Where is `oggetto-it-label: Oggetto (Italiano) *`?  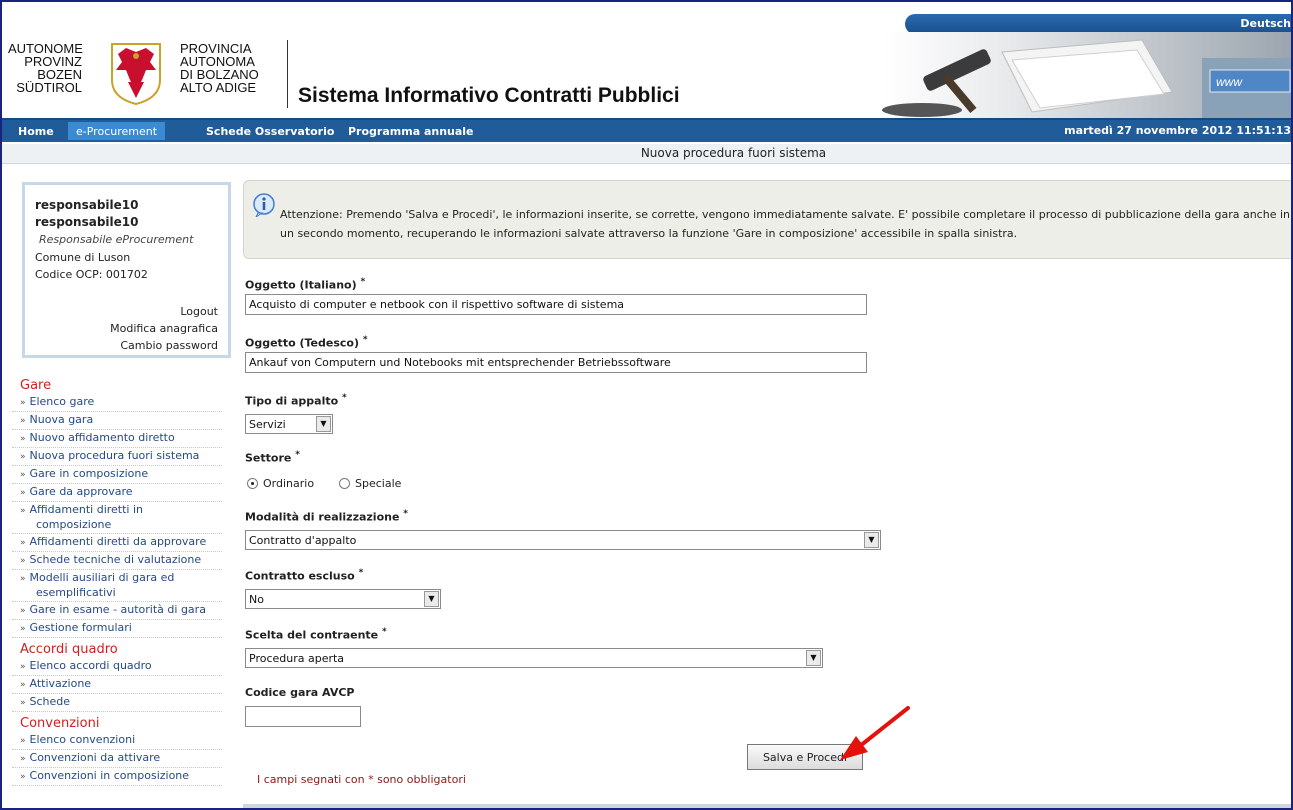 oggetto-it-label: Oggetto (Italiano) * is located at coordinates (305, 284).